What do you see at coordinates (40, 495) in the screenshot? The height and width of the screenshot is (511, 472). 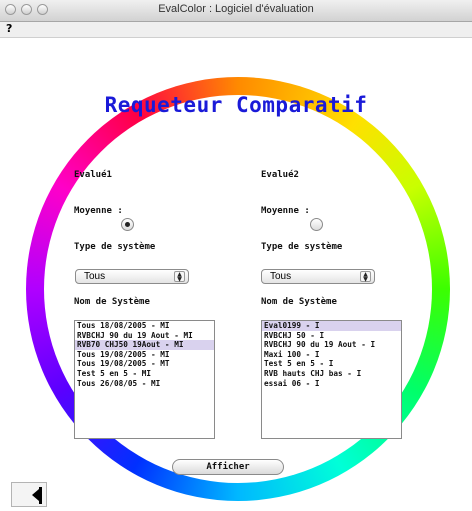 I see `back-bar-icon` at bounding box center [40, 495].